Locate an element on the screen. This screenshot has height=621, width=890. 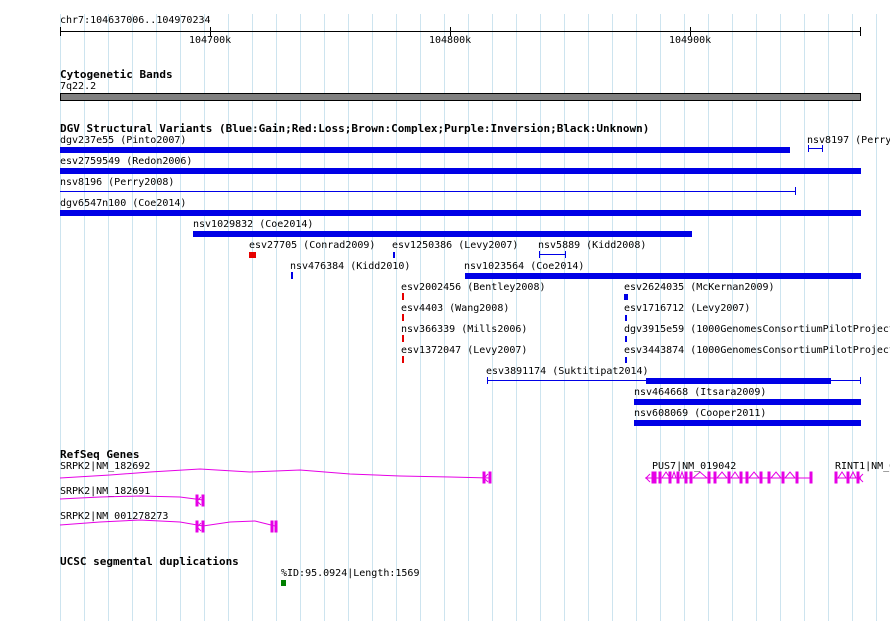
gene-model-rint1 is located at coordinates (849, 477).